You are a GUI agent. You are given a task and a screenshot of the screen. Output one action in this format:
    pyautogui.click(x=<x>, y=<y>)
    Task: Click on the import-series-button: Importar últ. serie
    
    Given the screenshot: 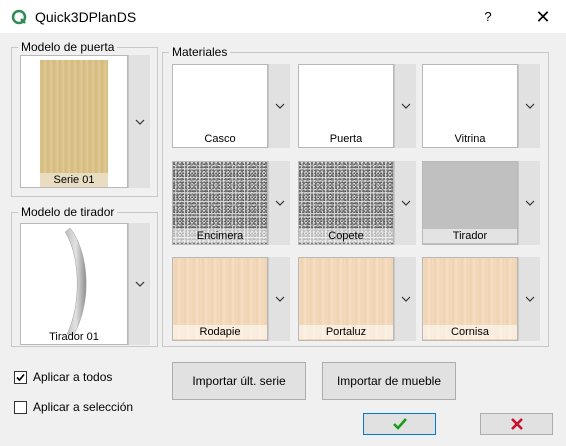 What is the action you would take?
    pyautogui.click(x=239, y=381)
    